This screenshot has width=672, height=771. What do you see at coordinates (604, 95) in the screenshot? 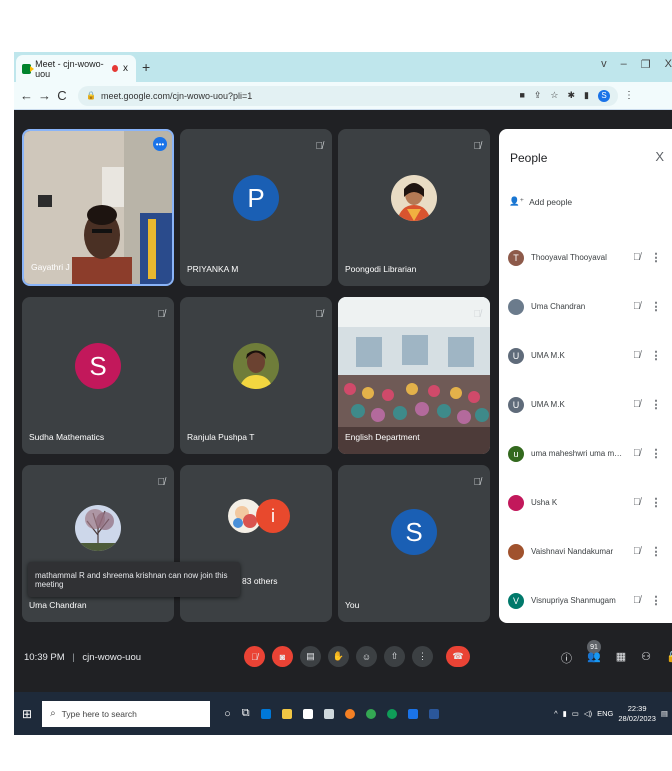
I see `profile-avatar: S` at bounding box center [604, 95].